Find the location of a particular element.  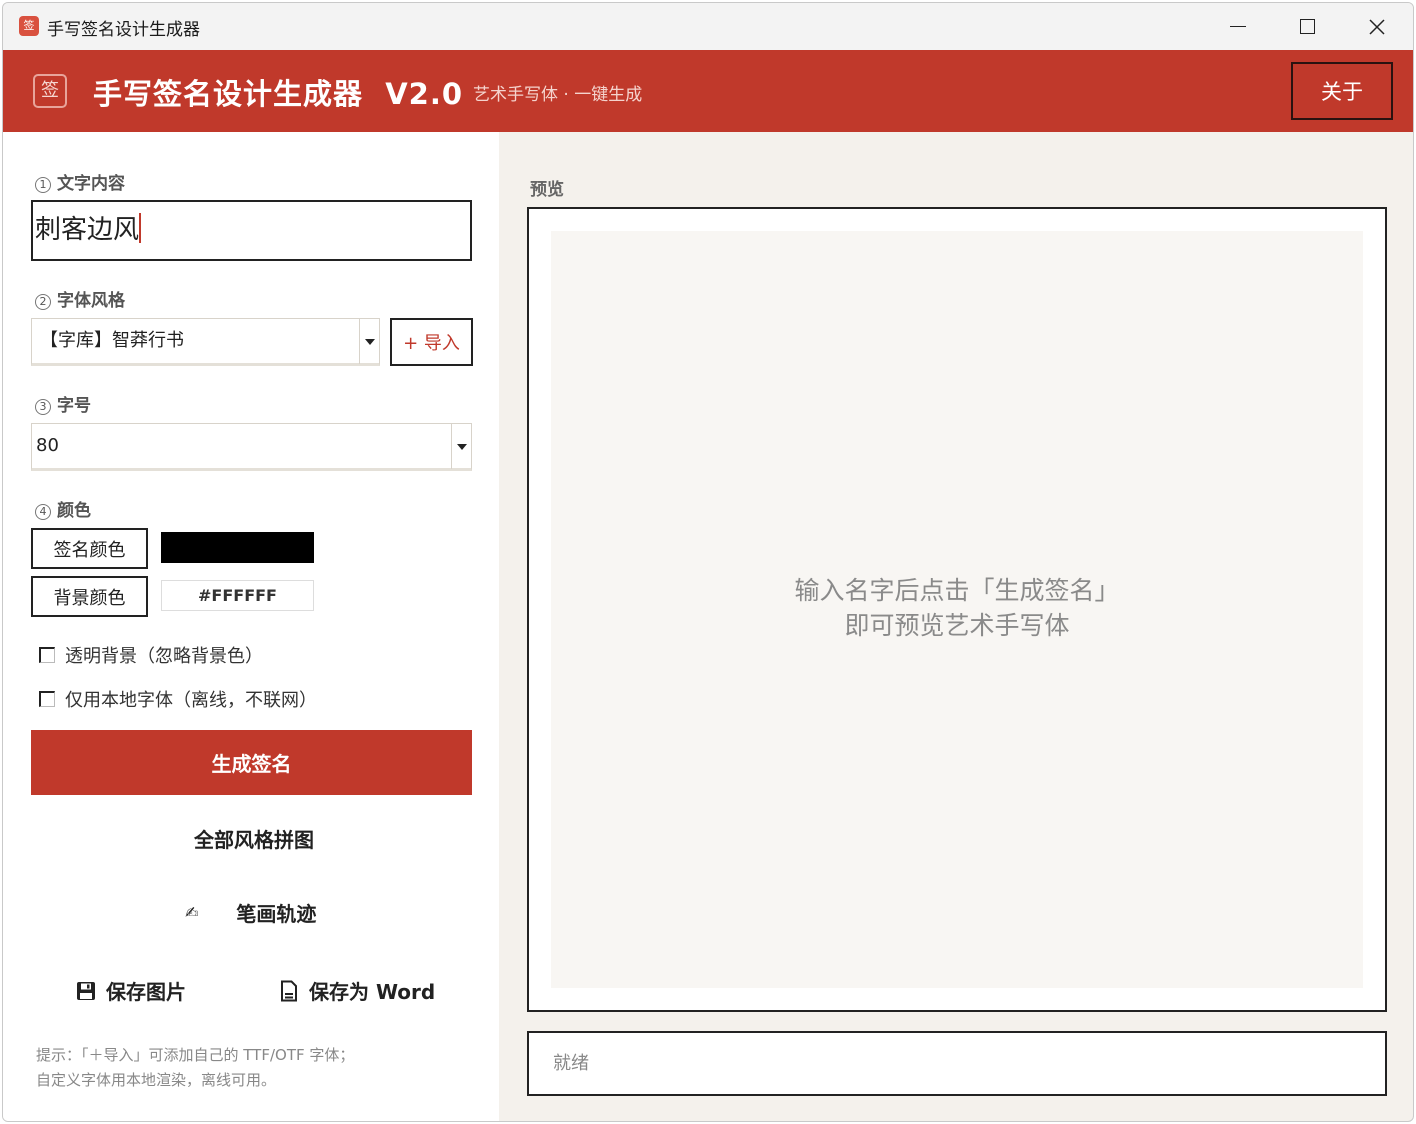

button-label: 保存图片 is located at coordinates (146, 992).